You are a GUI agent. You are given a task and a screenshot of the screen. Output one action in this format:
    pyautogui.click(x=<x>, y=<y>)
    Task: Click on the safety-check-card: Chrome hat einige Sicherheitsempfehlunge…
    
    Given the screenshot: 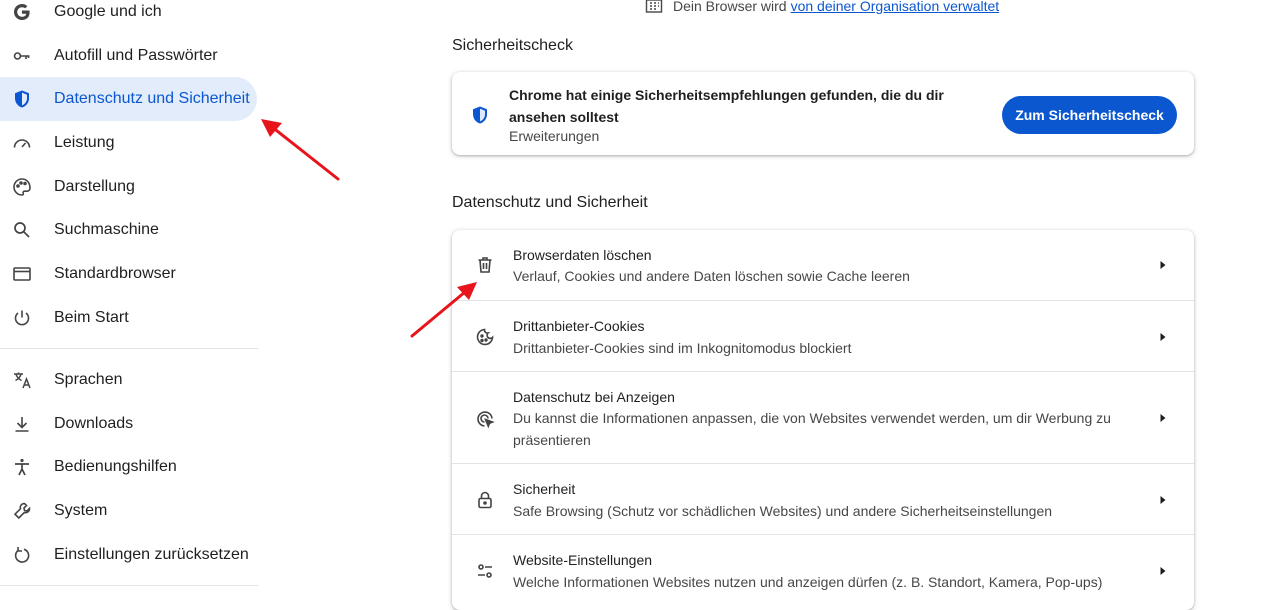 What is the action you would take?
    pyautogui.click(x=823, y=113)
    